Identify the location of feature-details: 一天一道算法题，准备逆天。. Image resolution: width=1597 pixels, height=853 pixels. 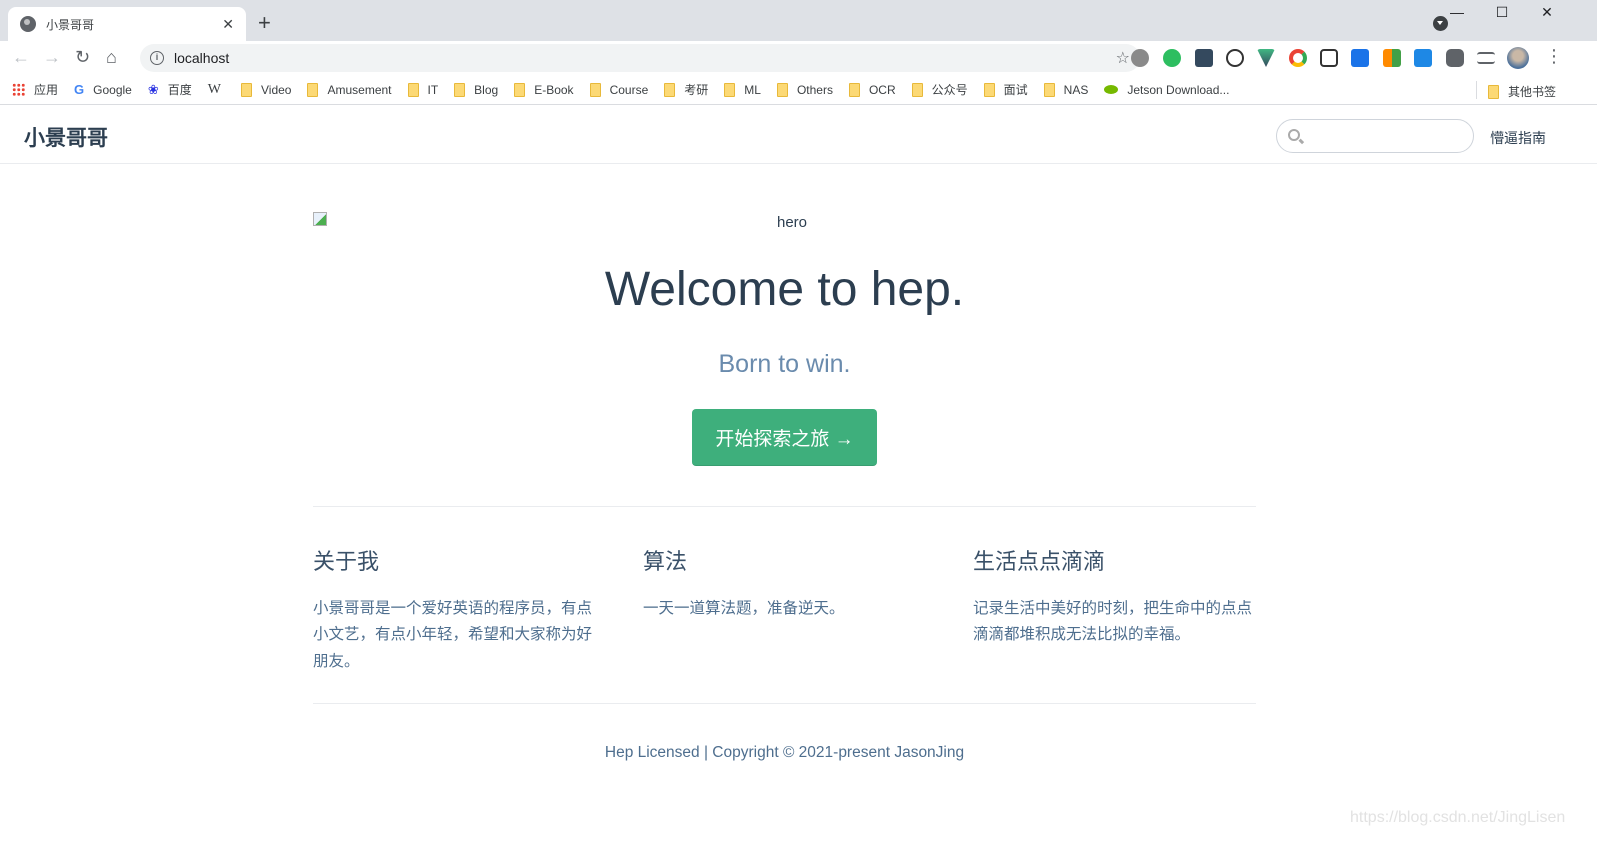
(744, 608).